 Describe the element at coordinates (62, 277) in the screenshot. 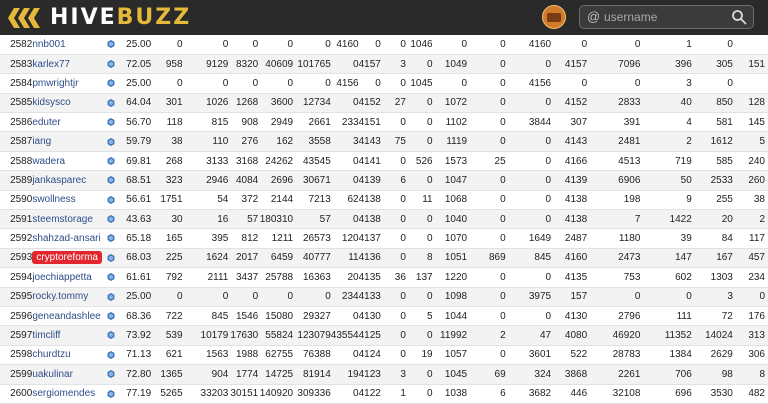

I see `username-link: joechiappetta` at that location.